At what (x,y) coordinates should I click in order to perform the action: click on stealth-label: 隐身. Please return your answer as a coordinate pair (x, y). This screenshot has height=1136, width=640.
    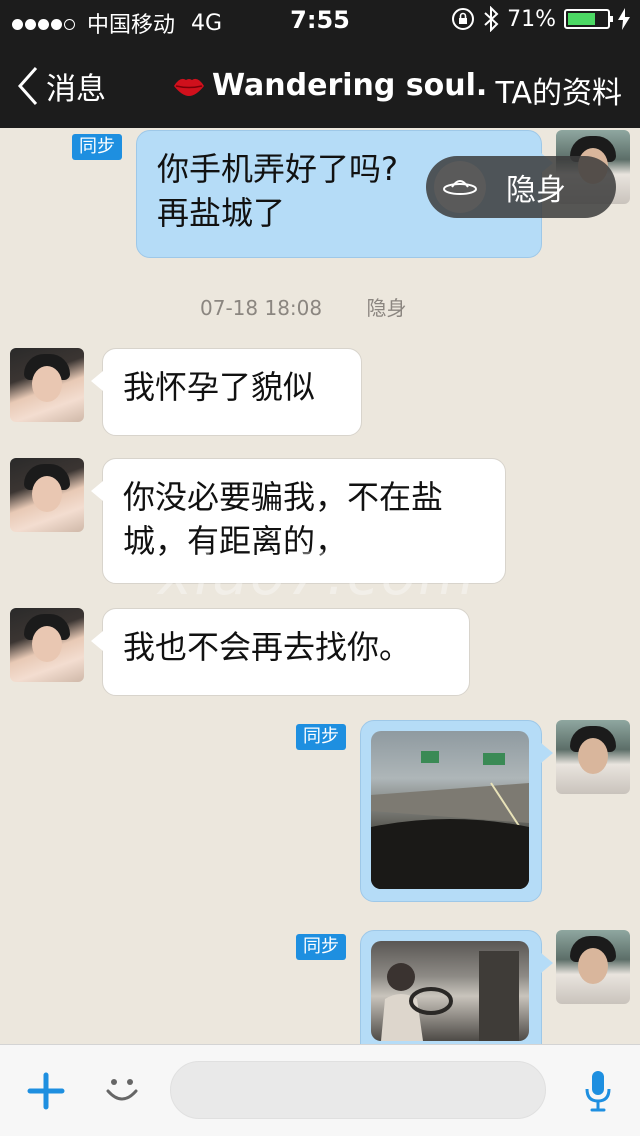
    Looking at the image, I should click on (536, 190).